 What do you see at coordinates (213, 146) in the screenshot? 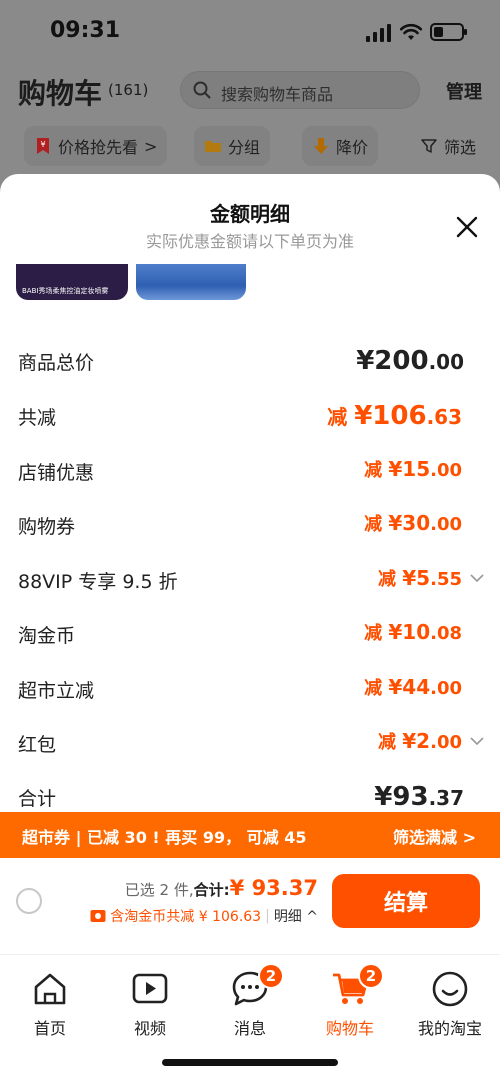
I see `folder-icon` at bounding box center [213, 146].